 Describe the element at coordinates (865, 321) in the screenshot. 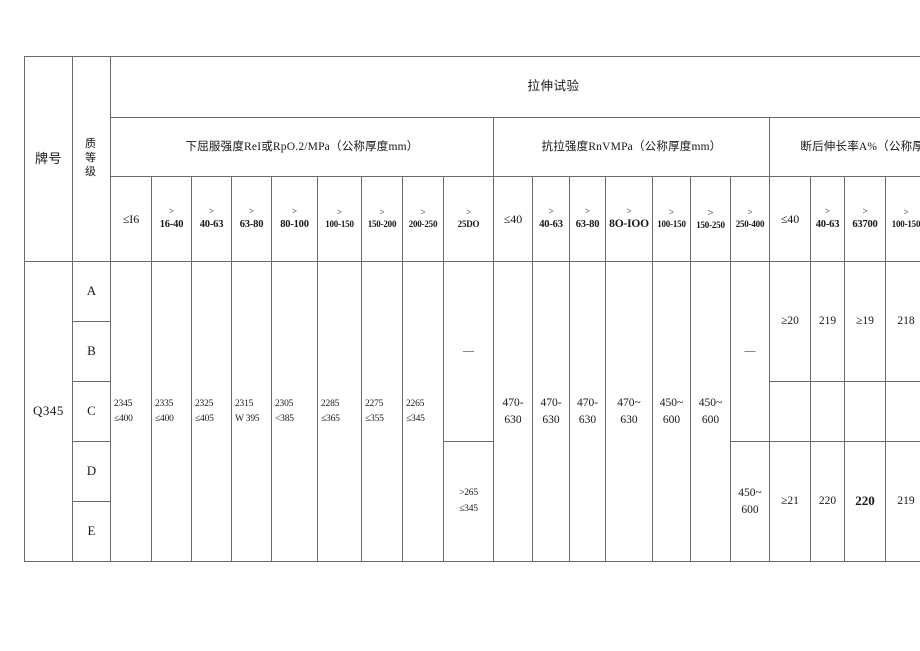

I see `cell-elongation-top-2: ≥19` at that location.